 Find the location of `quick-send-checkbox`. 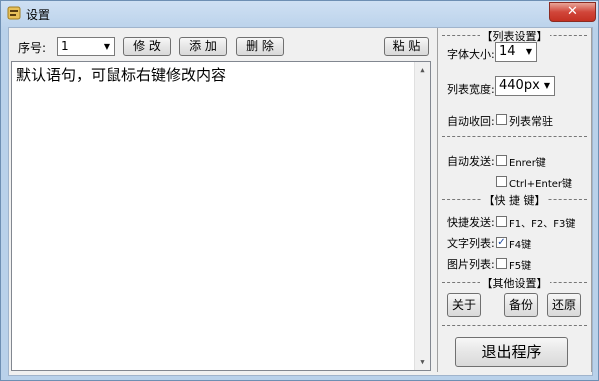

quick-send-checkbox is located at coordinates (501, 221).